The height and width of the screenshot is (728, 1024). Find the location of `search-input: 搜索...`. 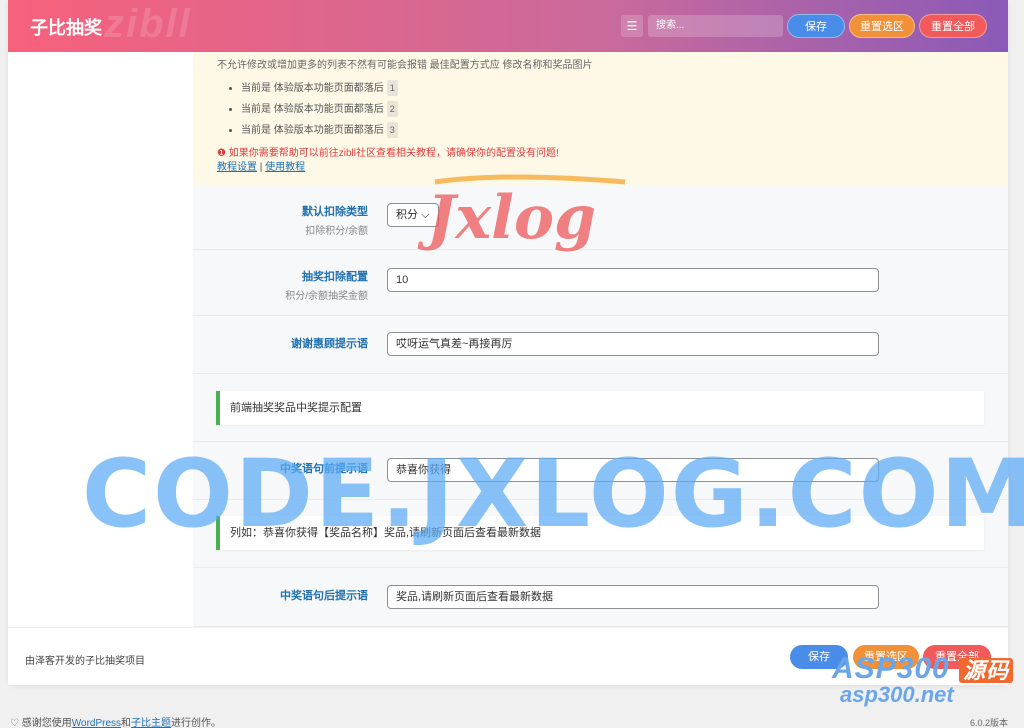

search-input: 搜索... is located at coordinates (715, 26).